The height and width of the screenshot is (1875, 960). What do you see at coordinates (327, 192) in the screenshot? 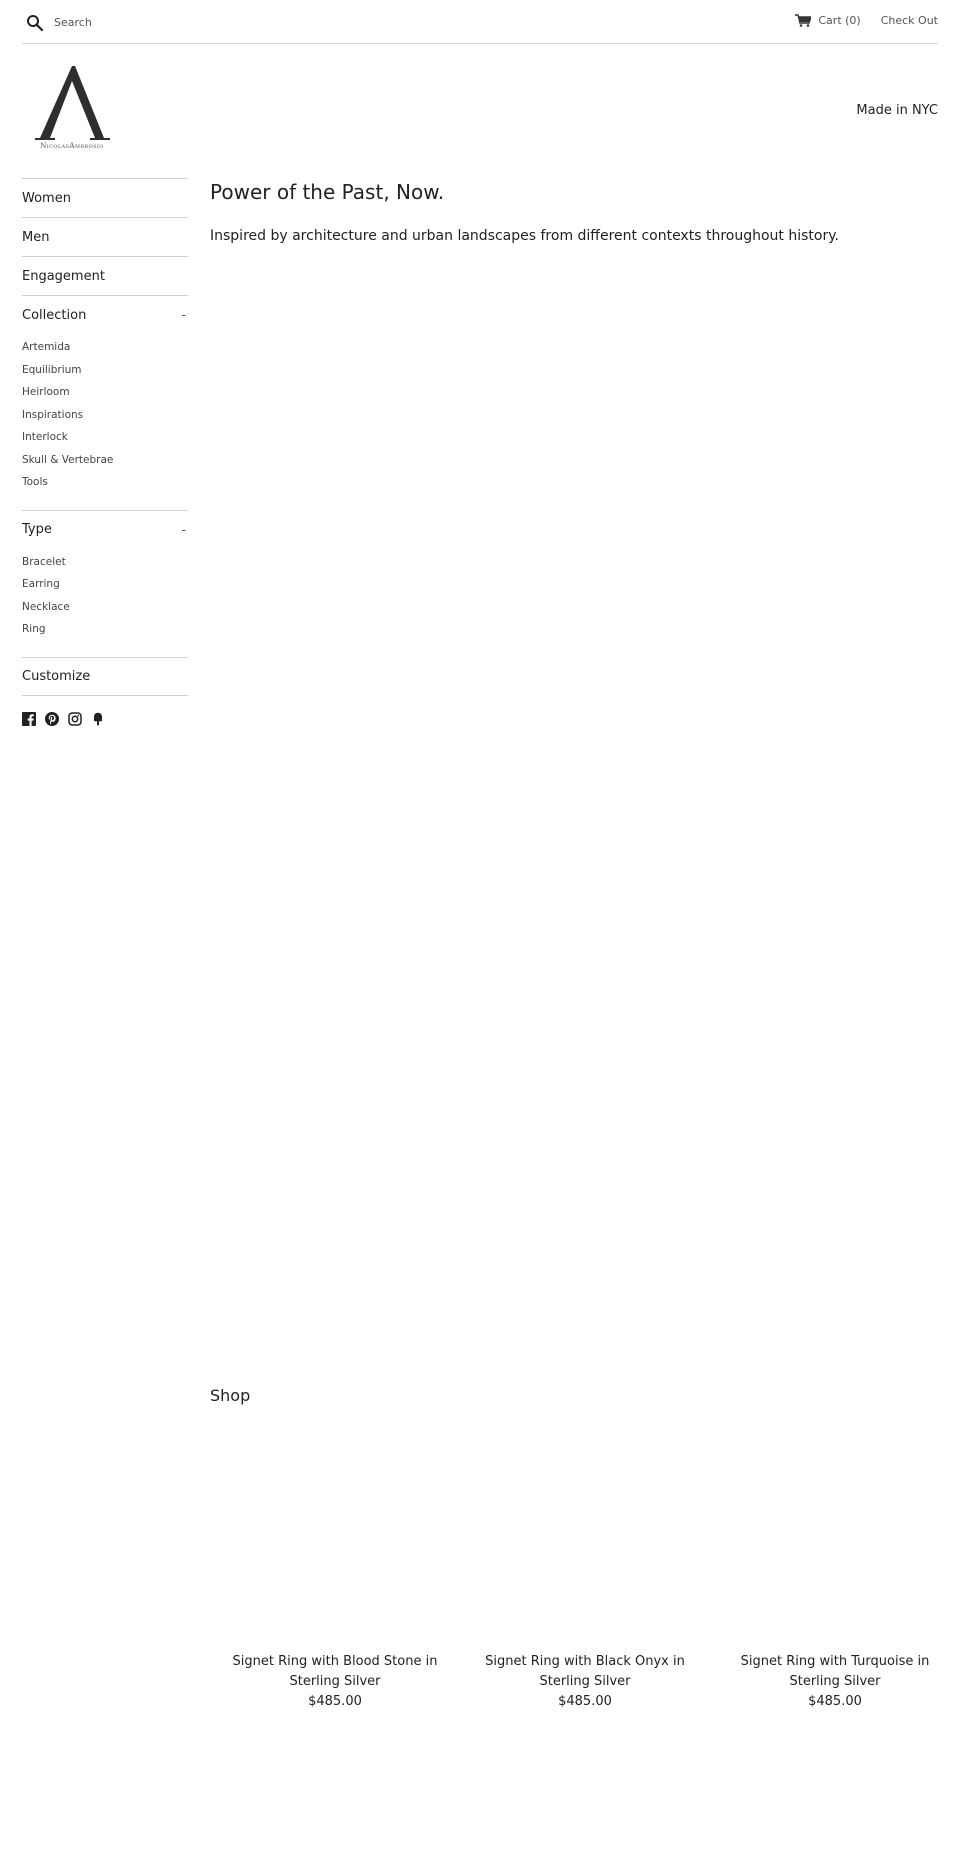
I see `page-title: Power of the Past, Now.` at bounding box center [327, 192].